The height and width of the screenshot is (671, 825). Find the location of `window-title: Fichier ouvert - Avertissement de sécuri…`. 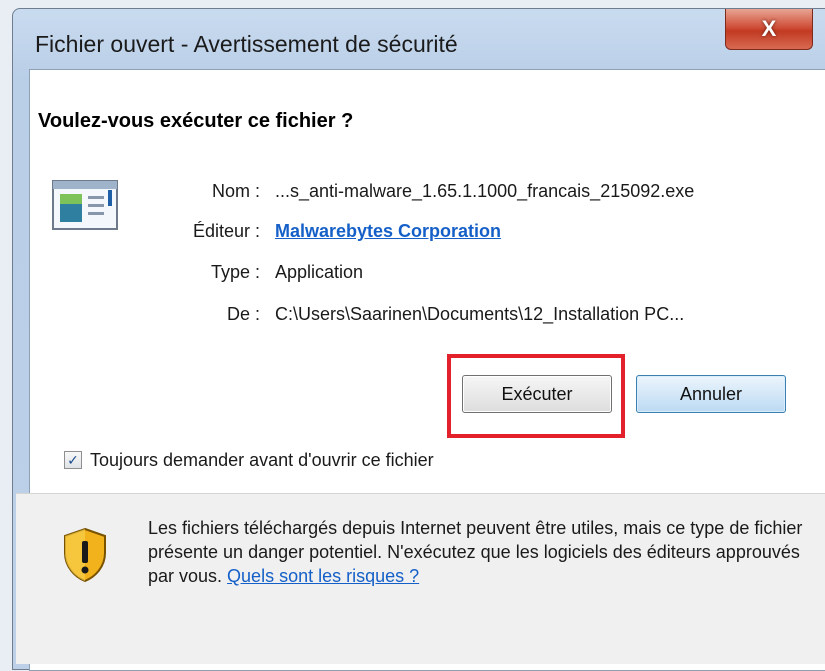

window-title: Fichier ouvert - Avertissement de sécuri… is located at coordinates (246, 44).